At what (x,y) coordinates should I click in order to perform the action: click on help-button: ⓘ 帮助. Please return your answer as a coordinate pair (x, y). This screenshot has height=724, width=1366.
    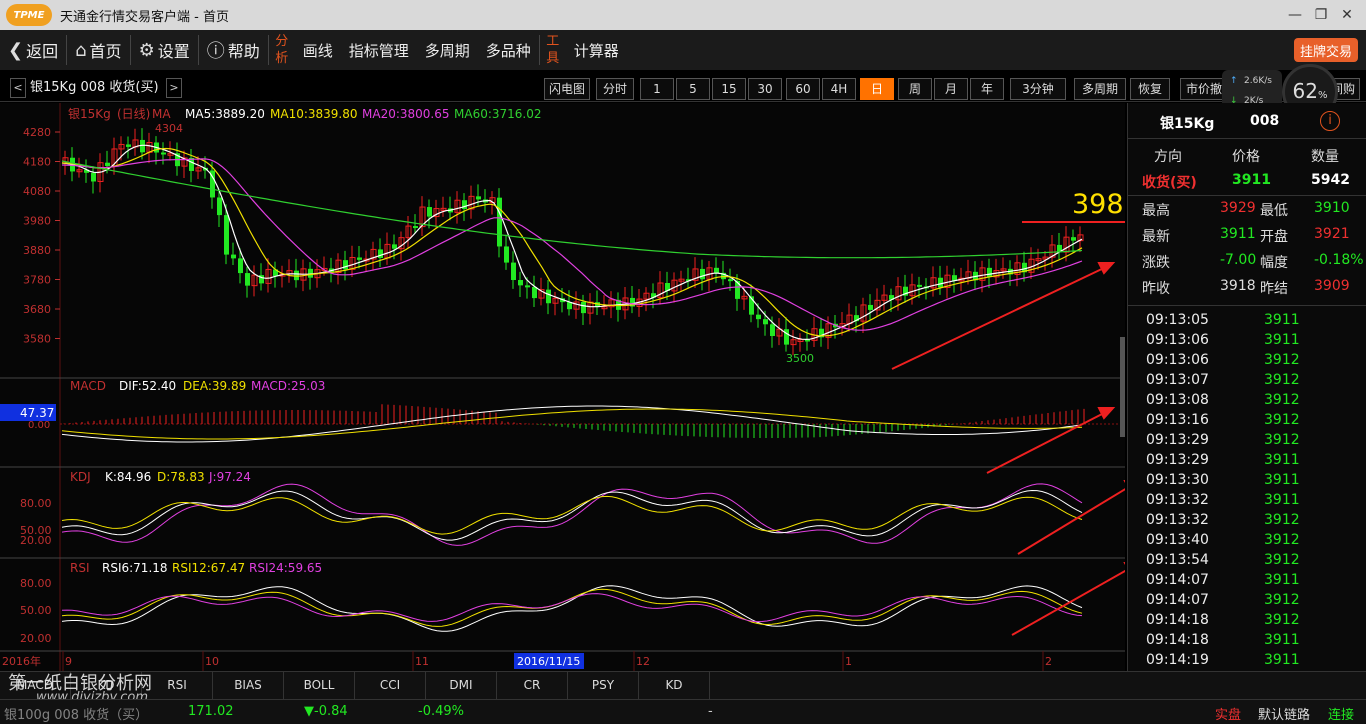
    Looking at the image, I should click on (233, 50).